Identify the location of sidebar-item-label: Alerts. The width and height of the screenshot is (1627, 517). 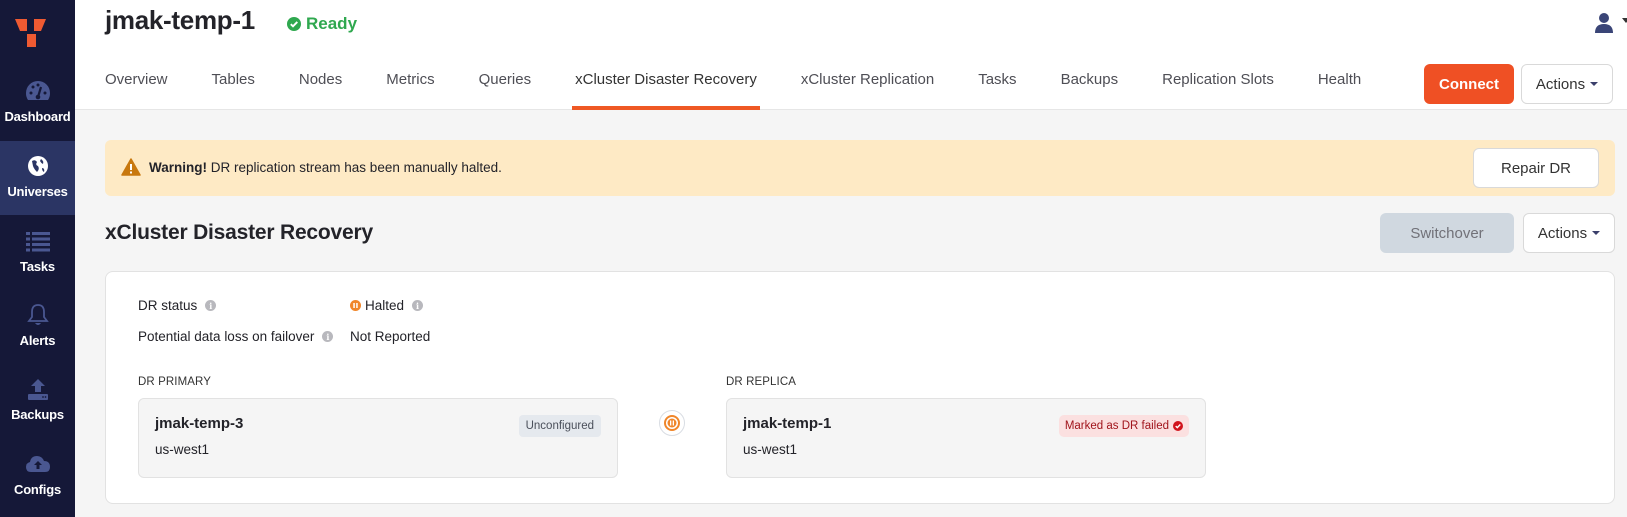
(37, 340).